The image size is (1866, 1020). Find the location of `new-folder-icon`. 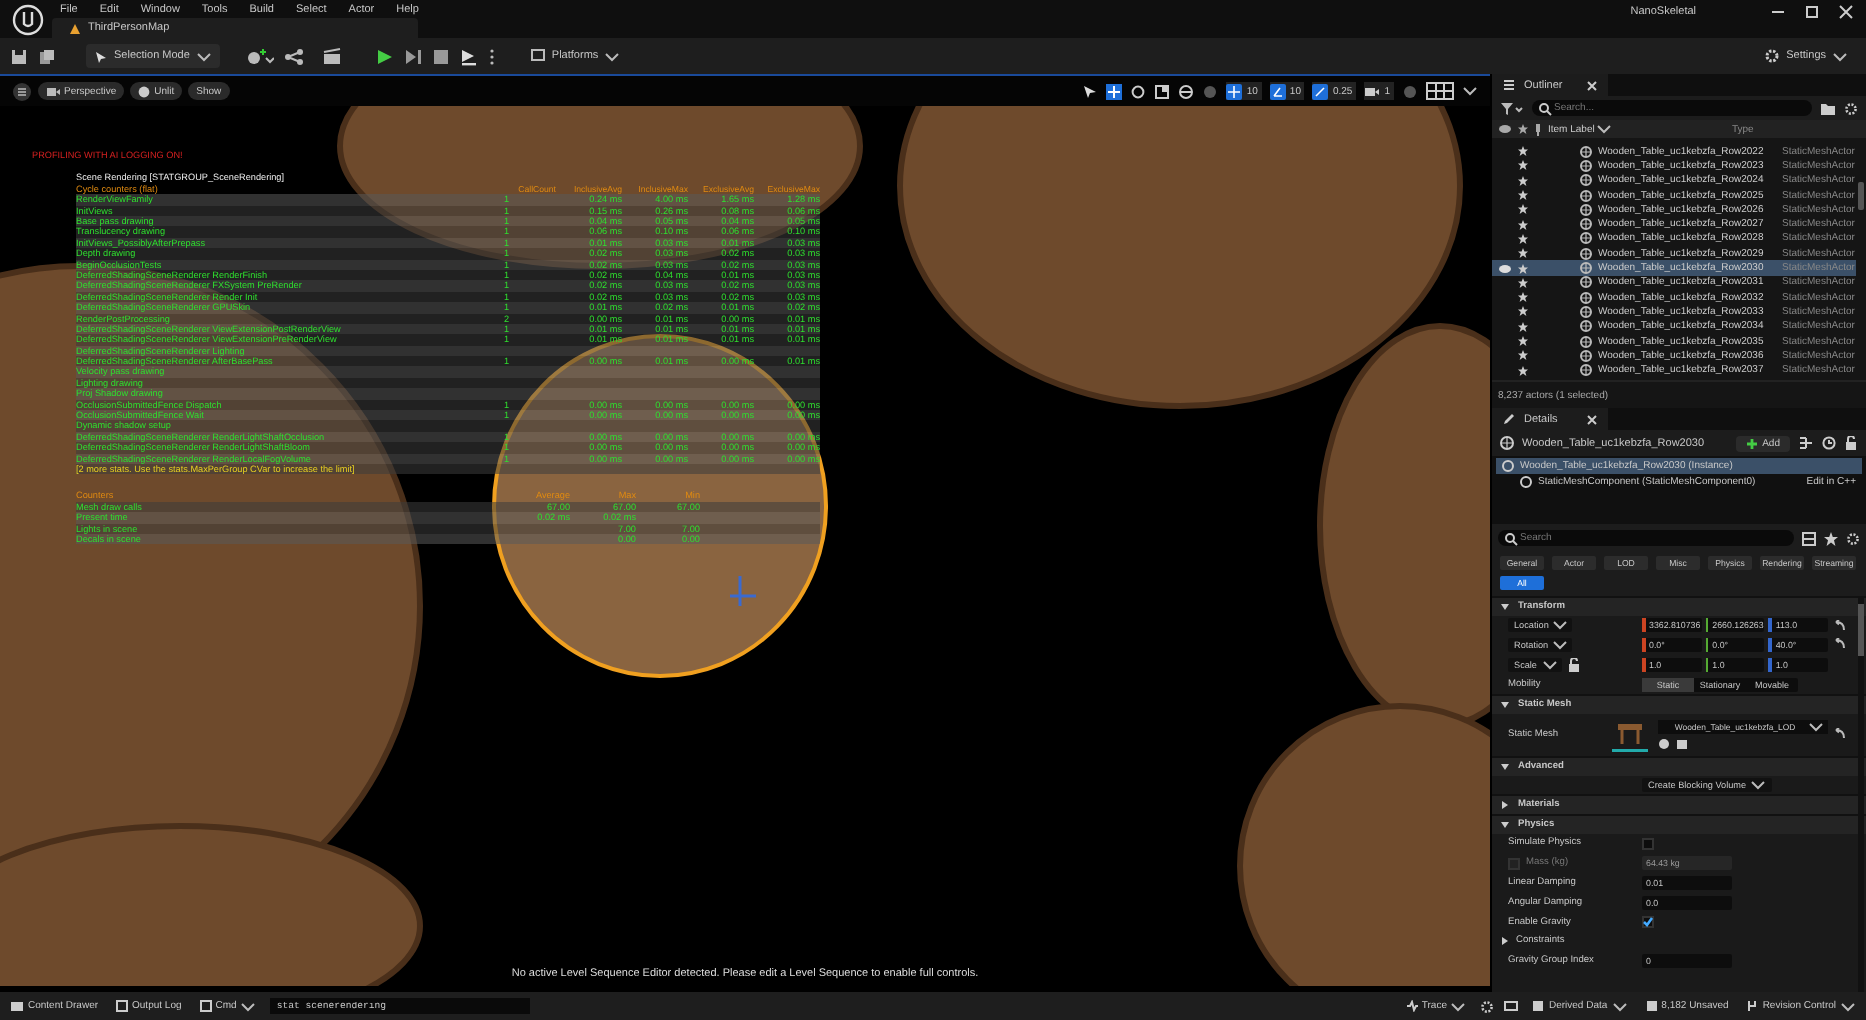

new-folder-icon is located at coordinates (1828, 108).